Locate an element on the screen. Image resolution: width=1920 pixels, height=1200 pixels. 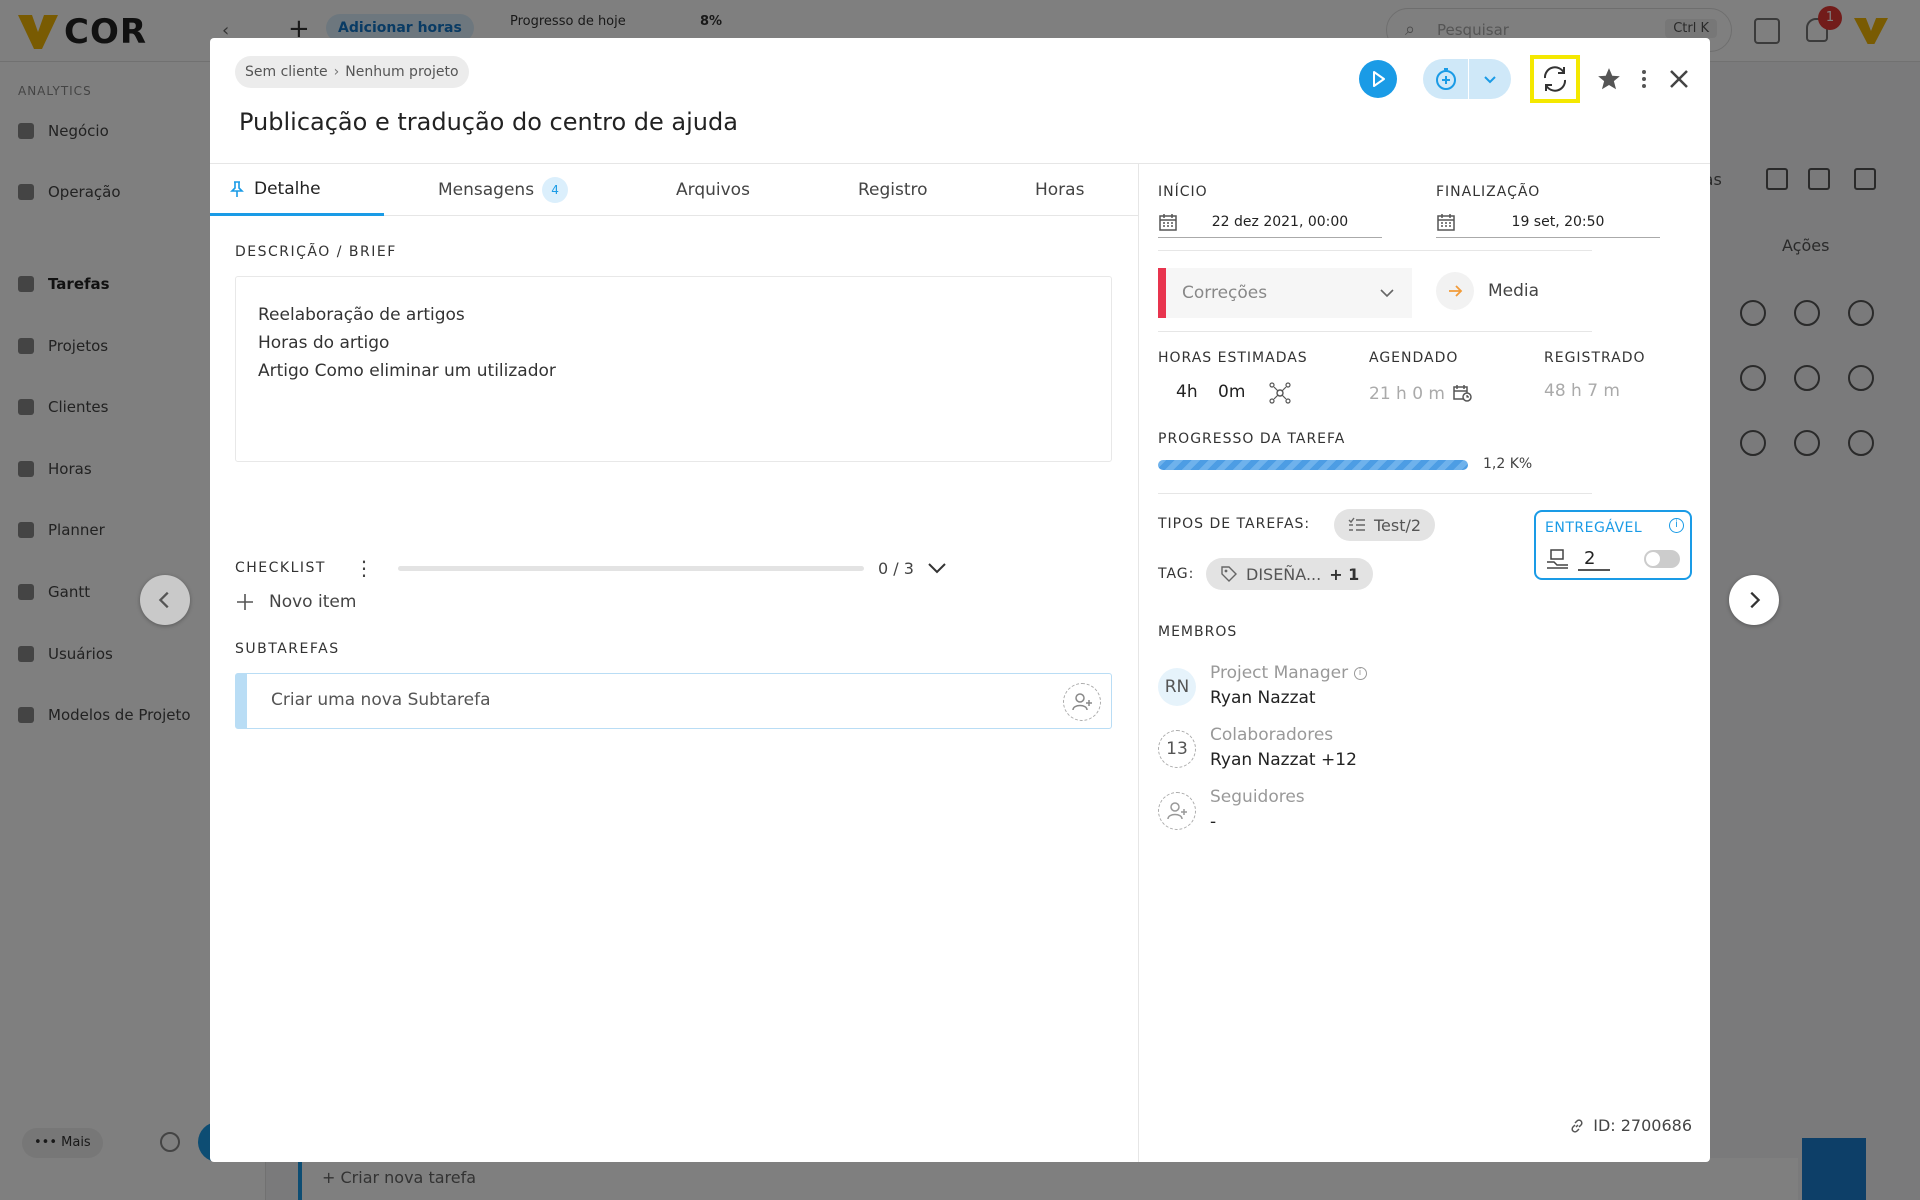
recurrence-button is located at coordinates (1555, 79).